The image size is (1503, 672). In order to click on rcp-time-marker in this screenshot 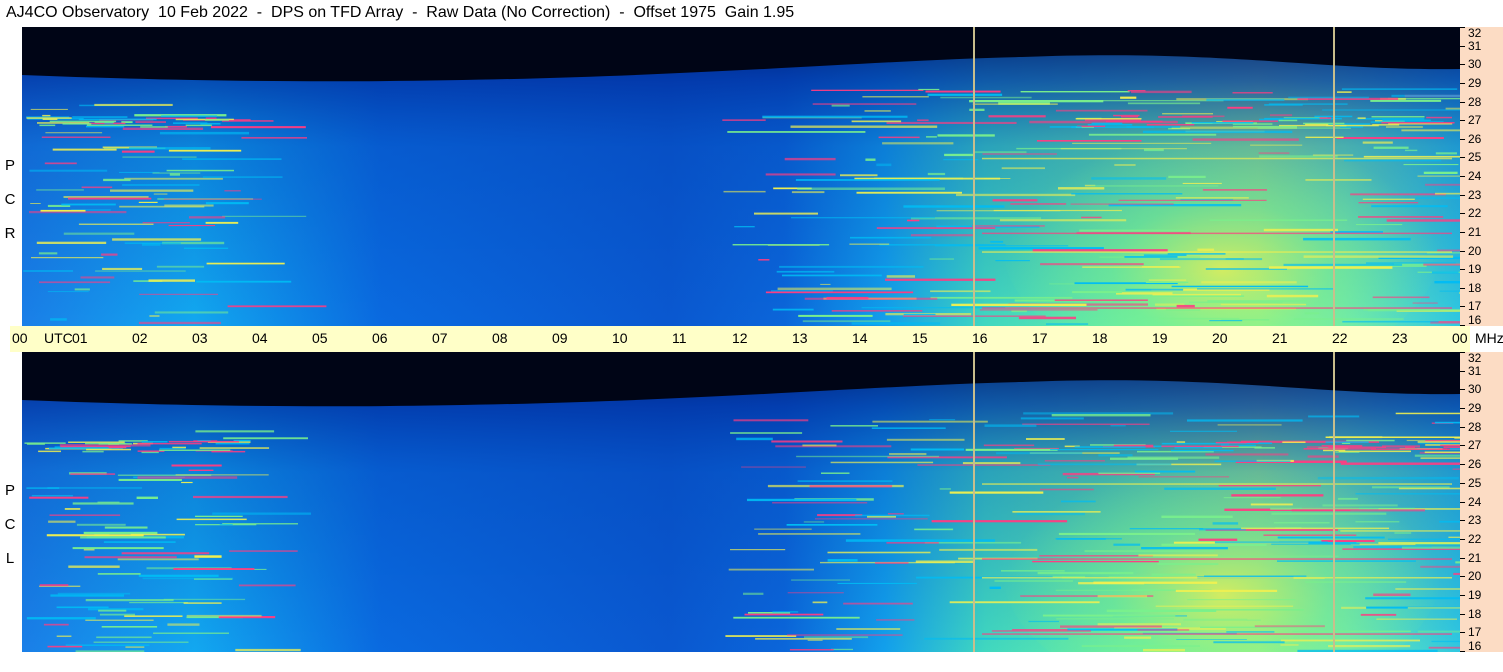, I will do `click(1334, 176)`.